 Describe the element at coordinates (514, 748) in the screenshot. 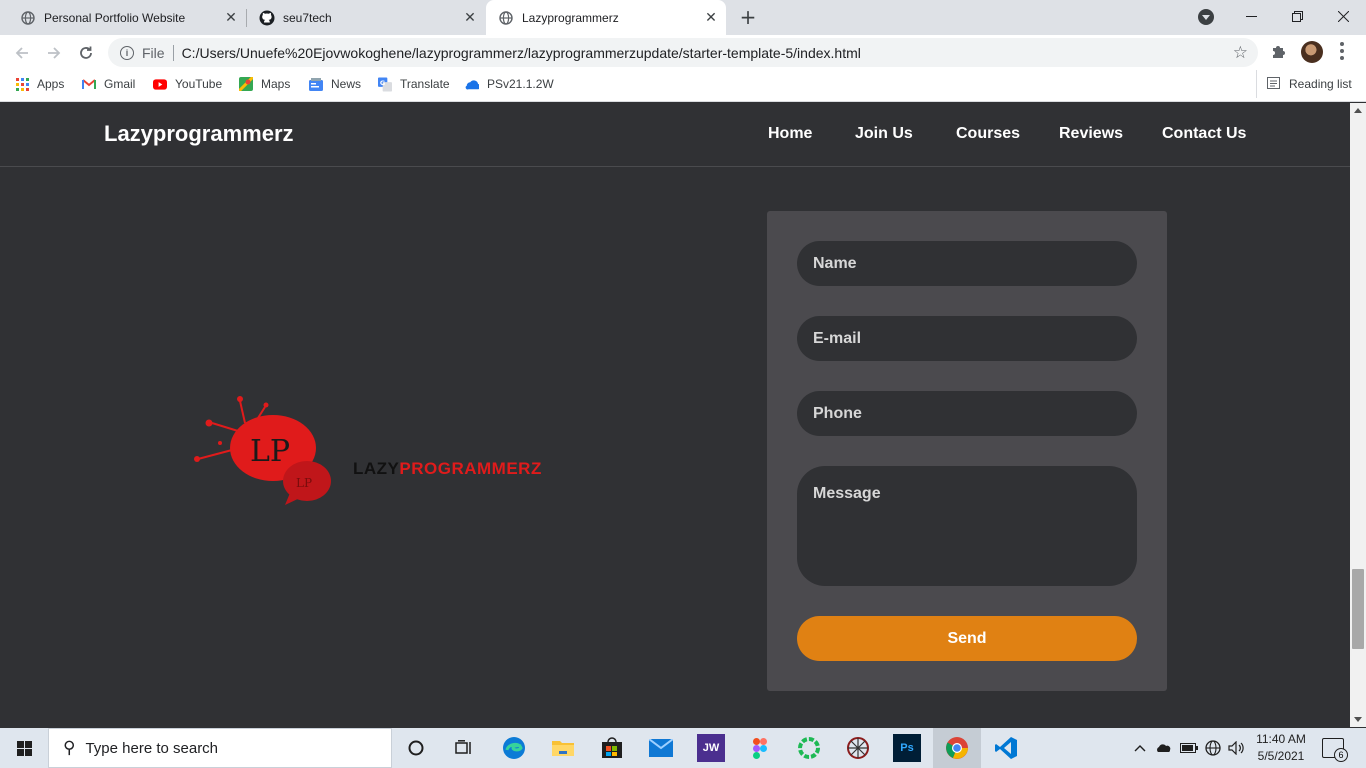

I see `edge-icon` at that location.